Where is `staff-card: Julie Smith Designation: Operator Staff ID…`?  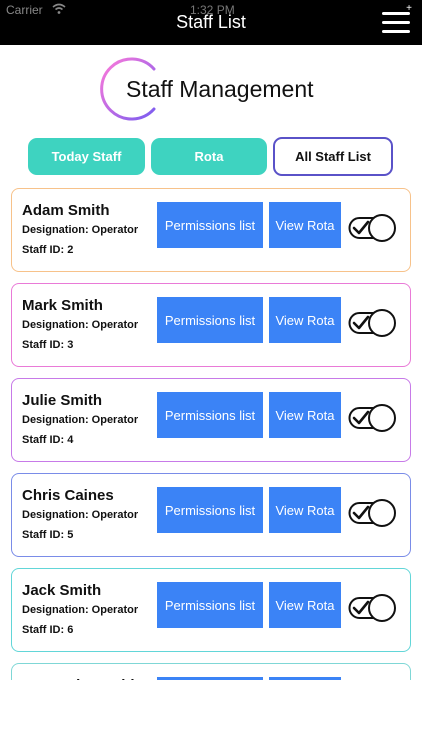
staff-card: Julie Smith Designation: Operator Staff ID… is located at coordinates (211, 420).